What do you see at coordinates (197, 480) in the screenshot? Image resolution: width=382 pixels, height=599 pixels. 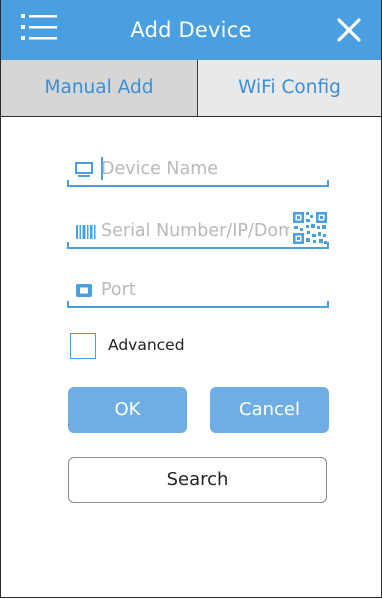 I see `search-button: Search` at bounding box center [197, 480].